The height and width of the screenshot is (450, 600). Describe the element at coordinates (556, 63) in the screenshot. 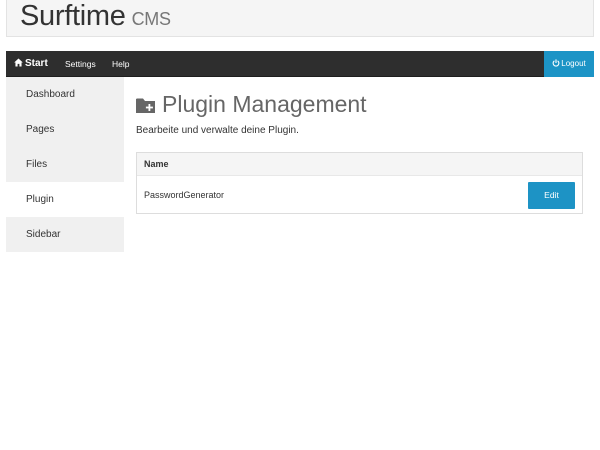

I see `power-icon` at that location.